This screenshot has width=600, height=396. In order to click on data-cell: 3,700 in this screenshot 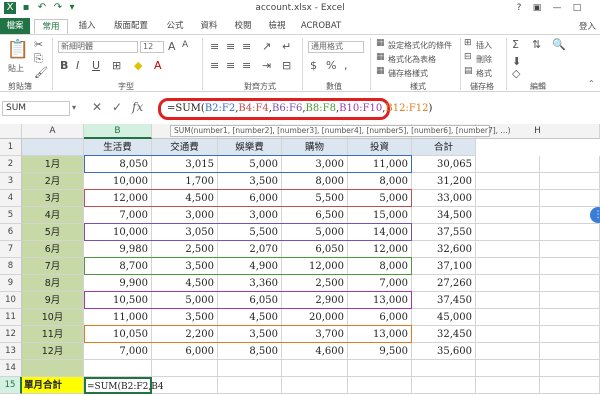, I will do `click(315, 334)`.